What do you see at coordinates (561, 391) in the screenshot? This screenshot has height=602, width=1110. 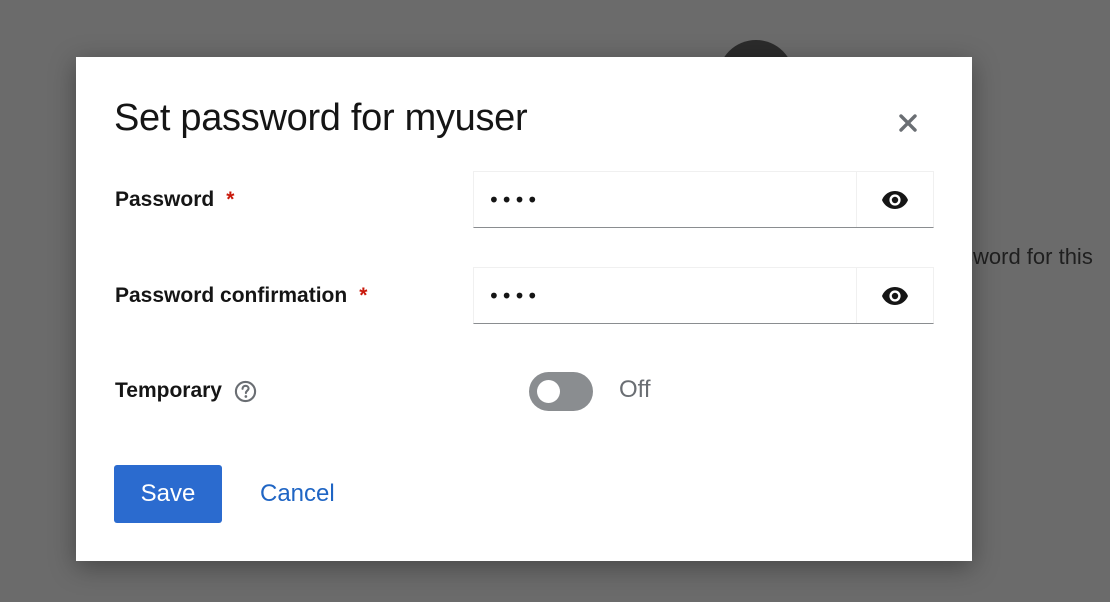 I see `temporary-toggle` at bounding box center [561, 391].